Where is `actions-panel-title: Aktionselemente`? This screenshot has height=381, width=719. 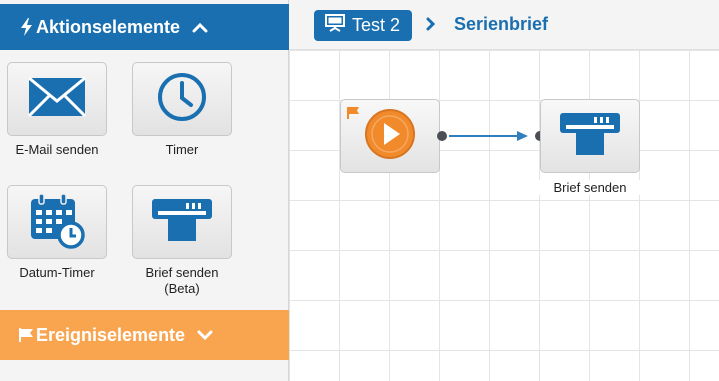
actions-panel-title: Aktionselemente is located at coordinates (108, 26).